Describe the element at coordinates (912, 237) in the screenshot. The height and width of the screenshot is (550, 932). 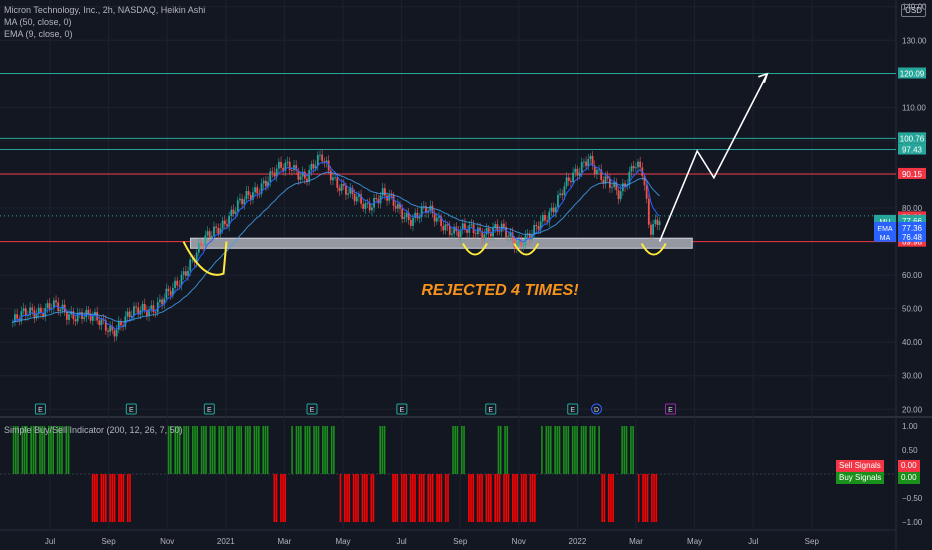
I see `price-value-label: 76.48` at that location.